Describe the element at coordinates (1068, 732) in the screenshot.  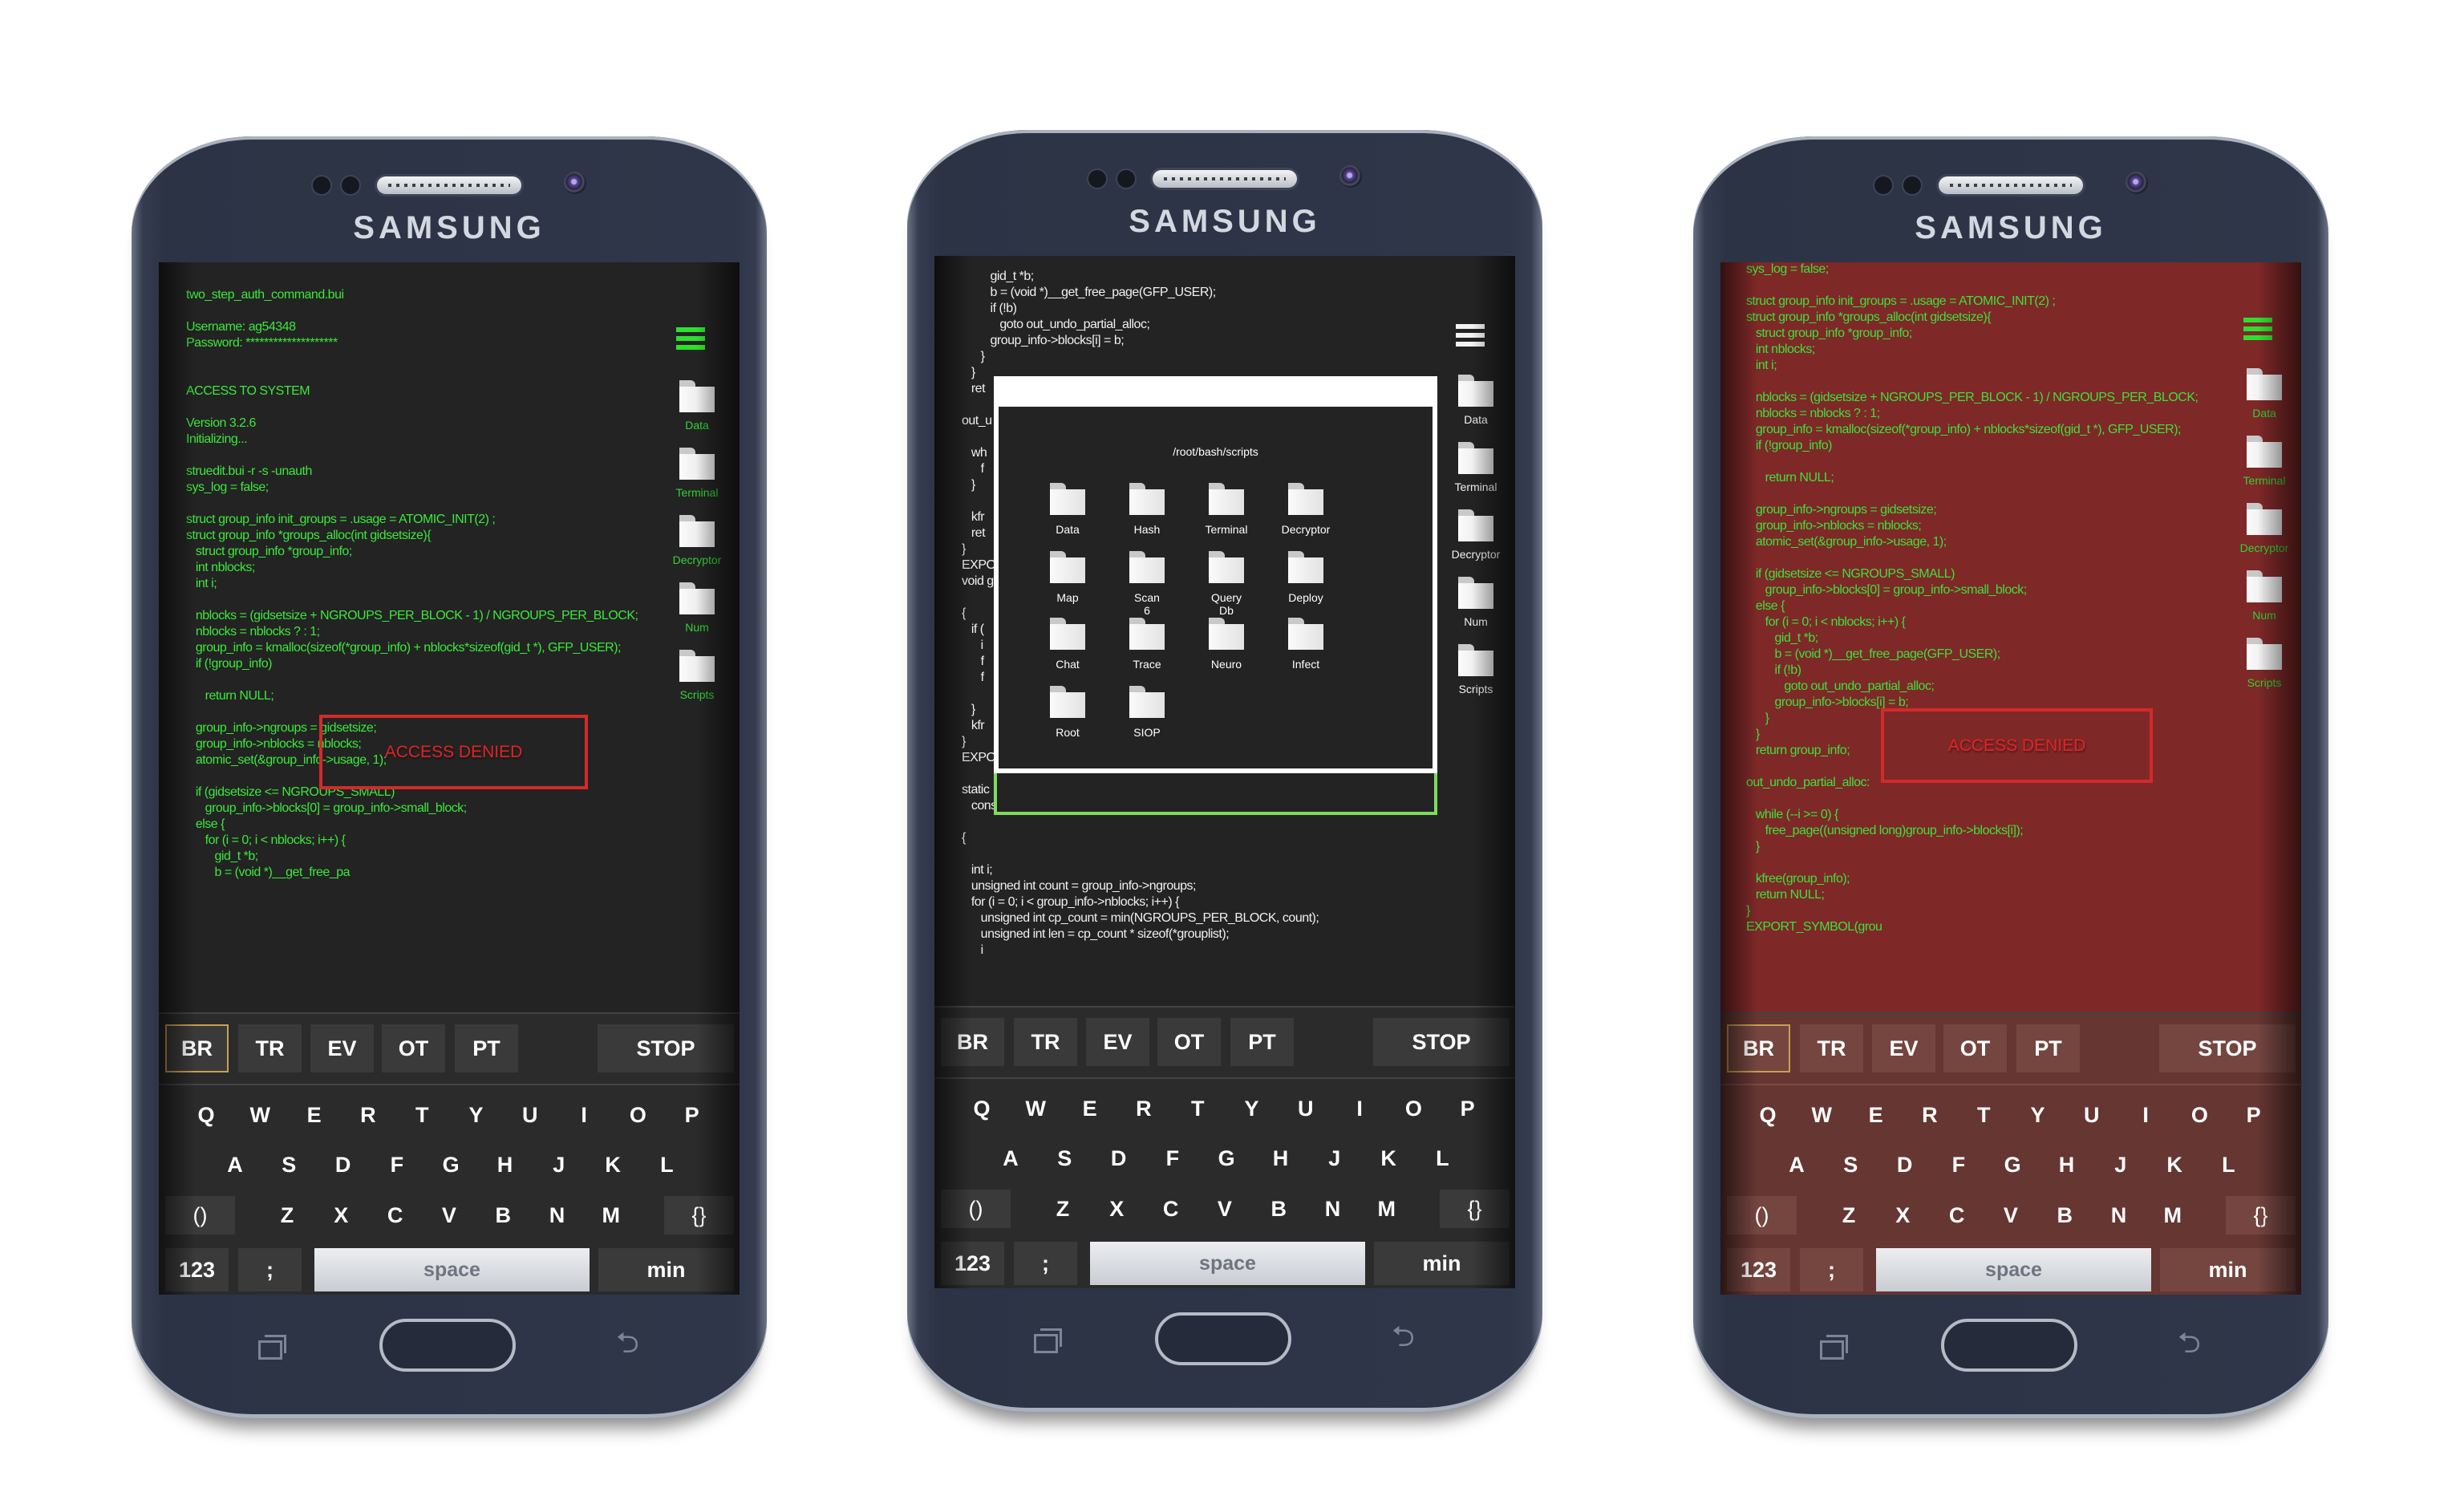
I see `dialog-folder-root: Root` at that location.